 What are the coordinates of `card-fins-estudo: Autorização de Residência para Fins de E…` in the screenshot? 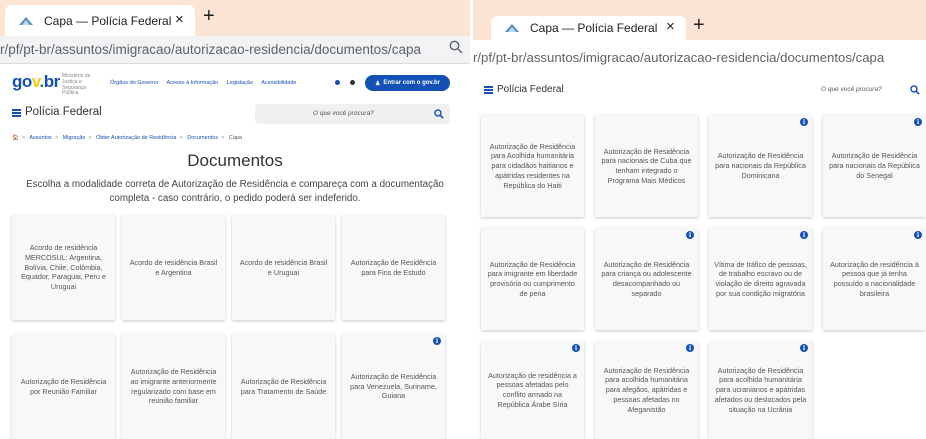 It's located at (393, 267).